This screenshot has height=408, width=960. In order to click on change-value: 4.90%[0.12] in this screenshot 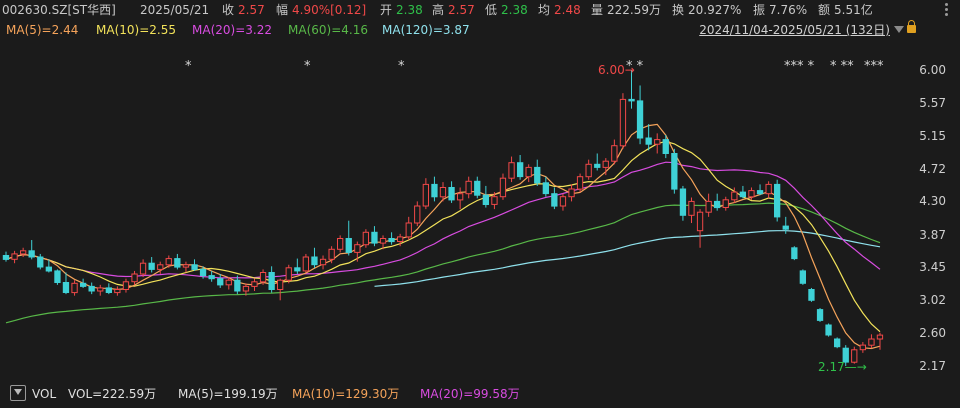, I will do `click(329, 10)`.